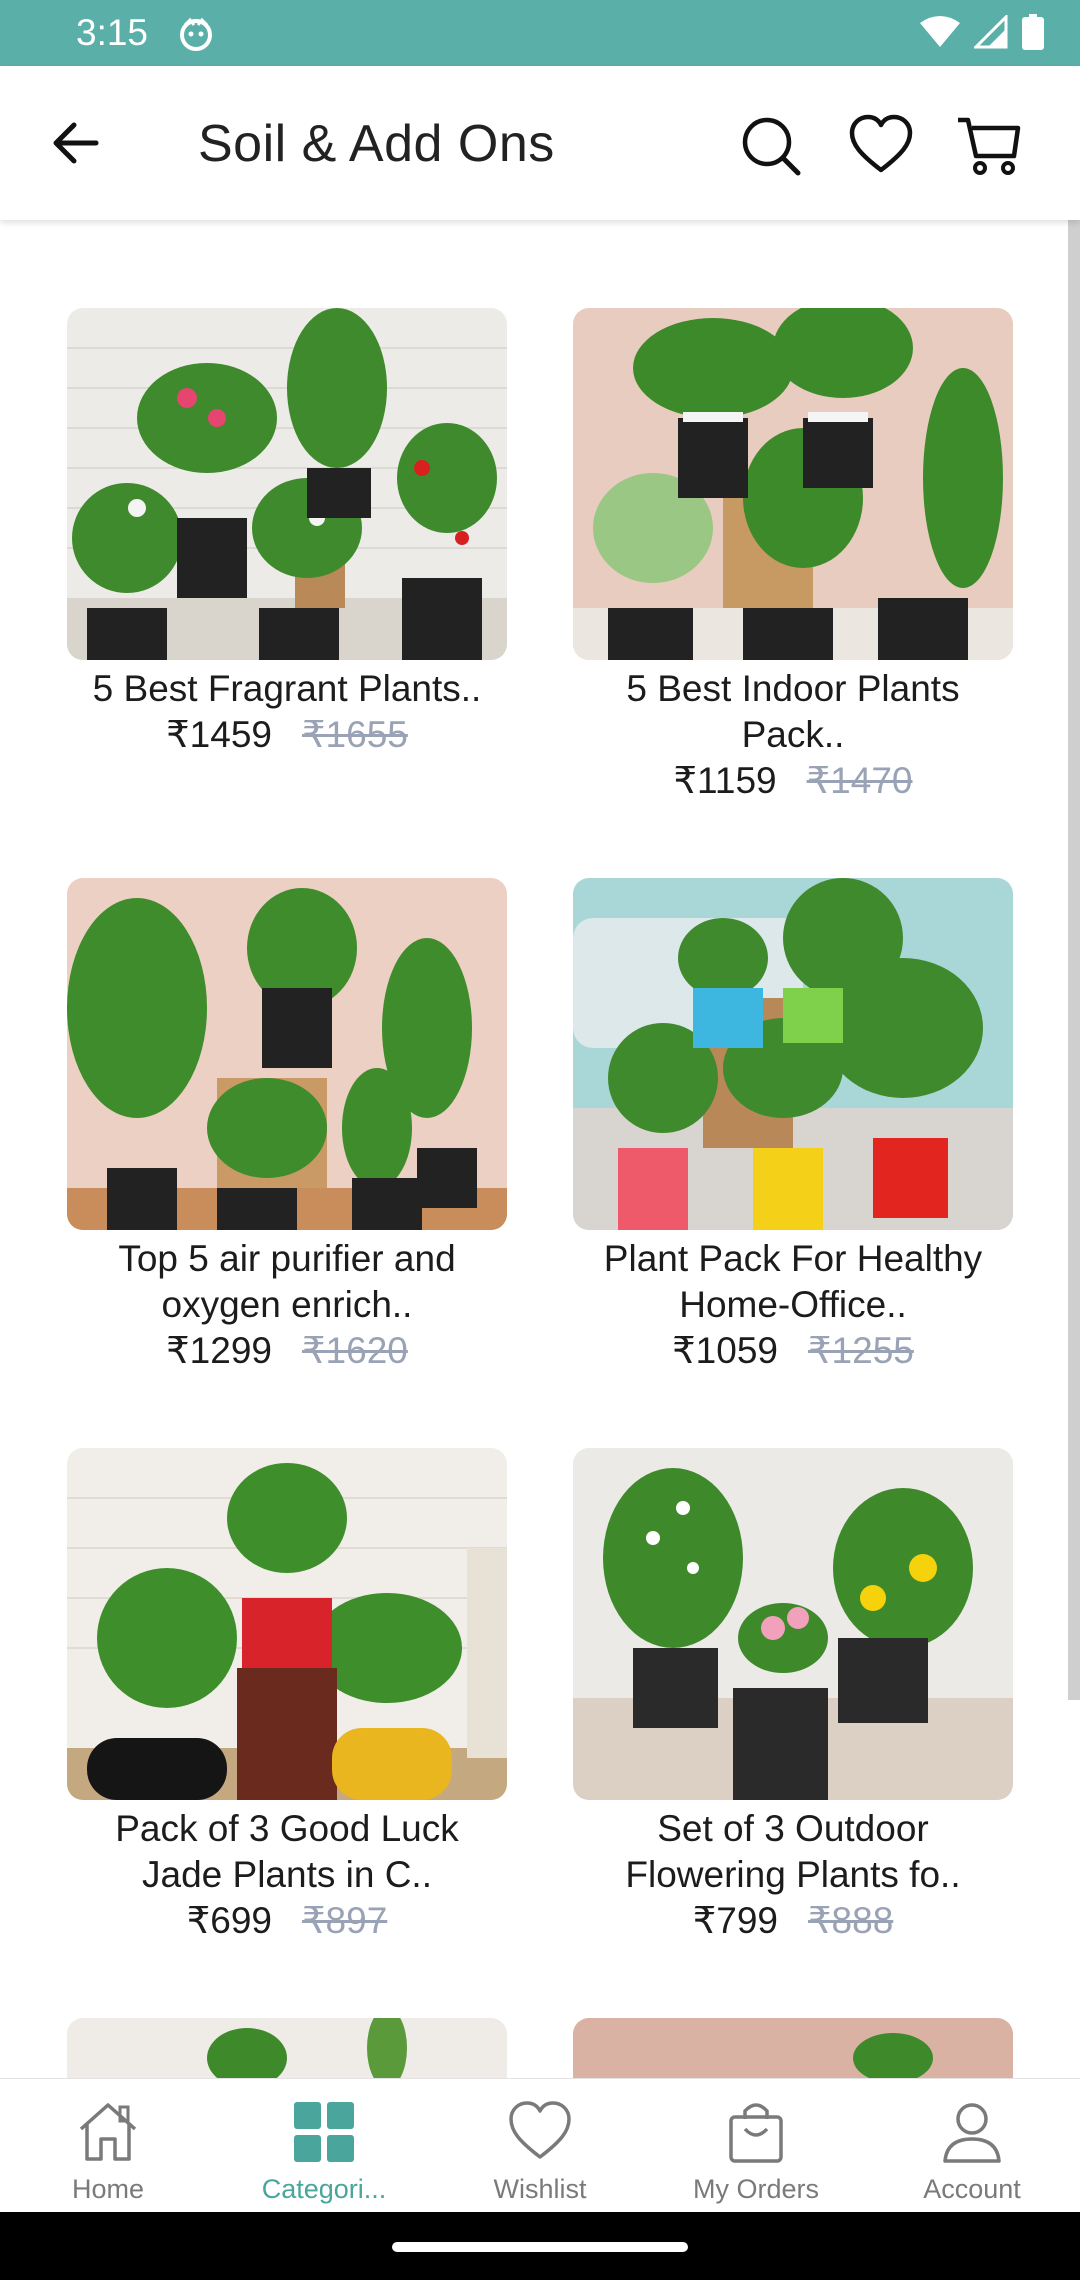  What do you see at coordinates (287, 1921) in the screenshot?
I see `price-row: ₹699 ₹897` at bounding box center [287, 1921].